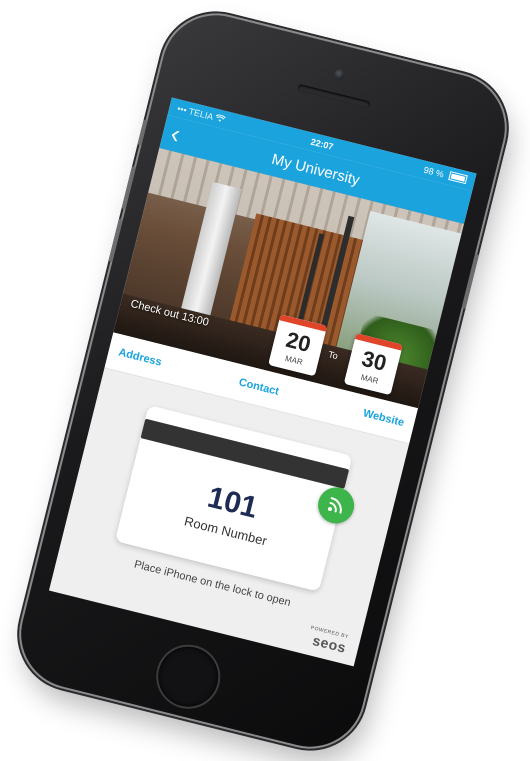 This screenshot has height=761, width=530. What do you see at coordinates (327, 641) in the screenshot?
I see `seos-logo: POWERED BY seos` at bounding box center [327, 641].